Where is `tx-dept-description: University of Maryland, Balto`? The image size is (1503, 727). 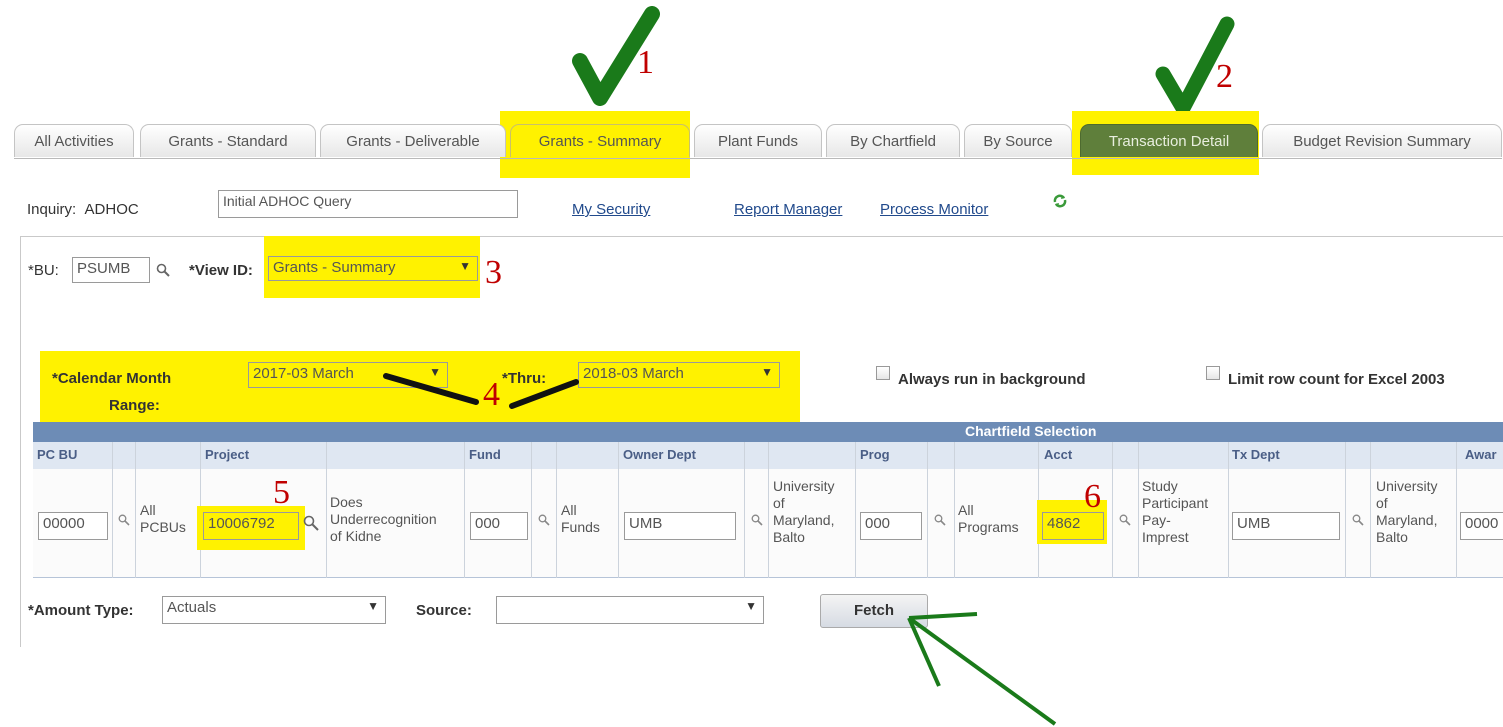 tx-dept-description: University of Maryland, Balto is located at coordinates (1407, 511).